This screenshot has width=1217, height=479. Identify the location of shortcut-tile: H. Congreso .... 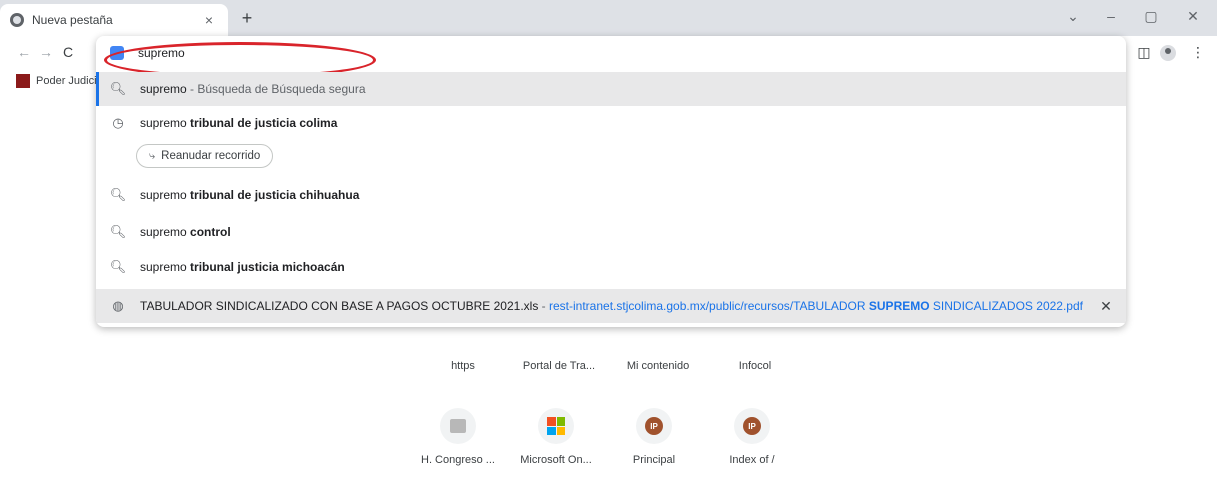
(458, 443).